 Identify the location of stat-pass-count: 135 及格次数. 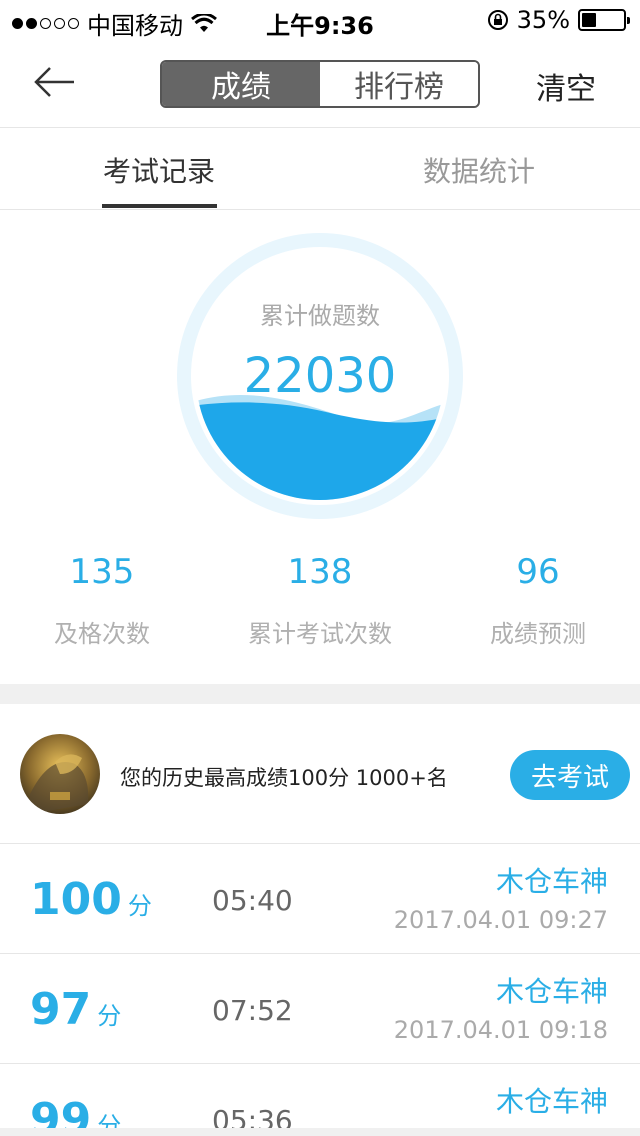
(106, 600).